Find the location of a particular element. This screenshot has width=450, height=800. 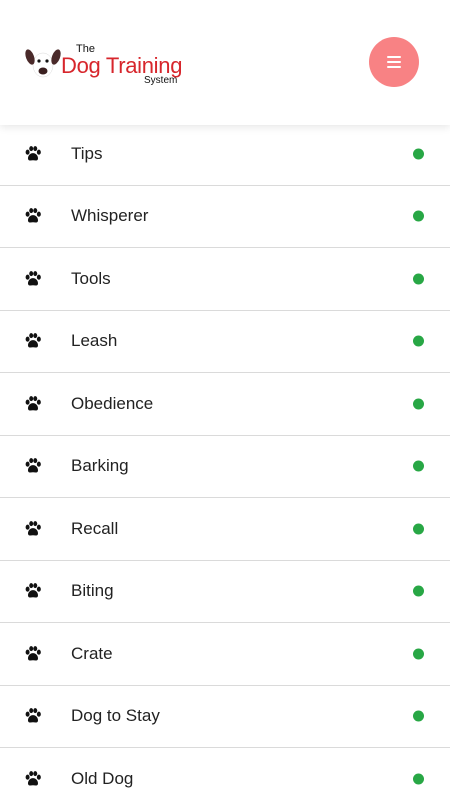

hamburger-icon is located at coordinates (394, 62).